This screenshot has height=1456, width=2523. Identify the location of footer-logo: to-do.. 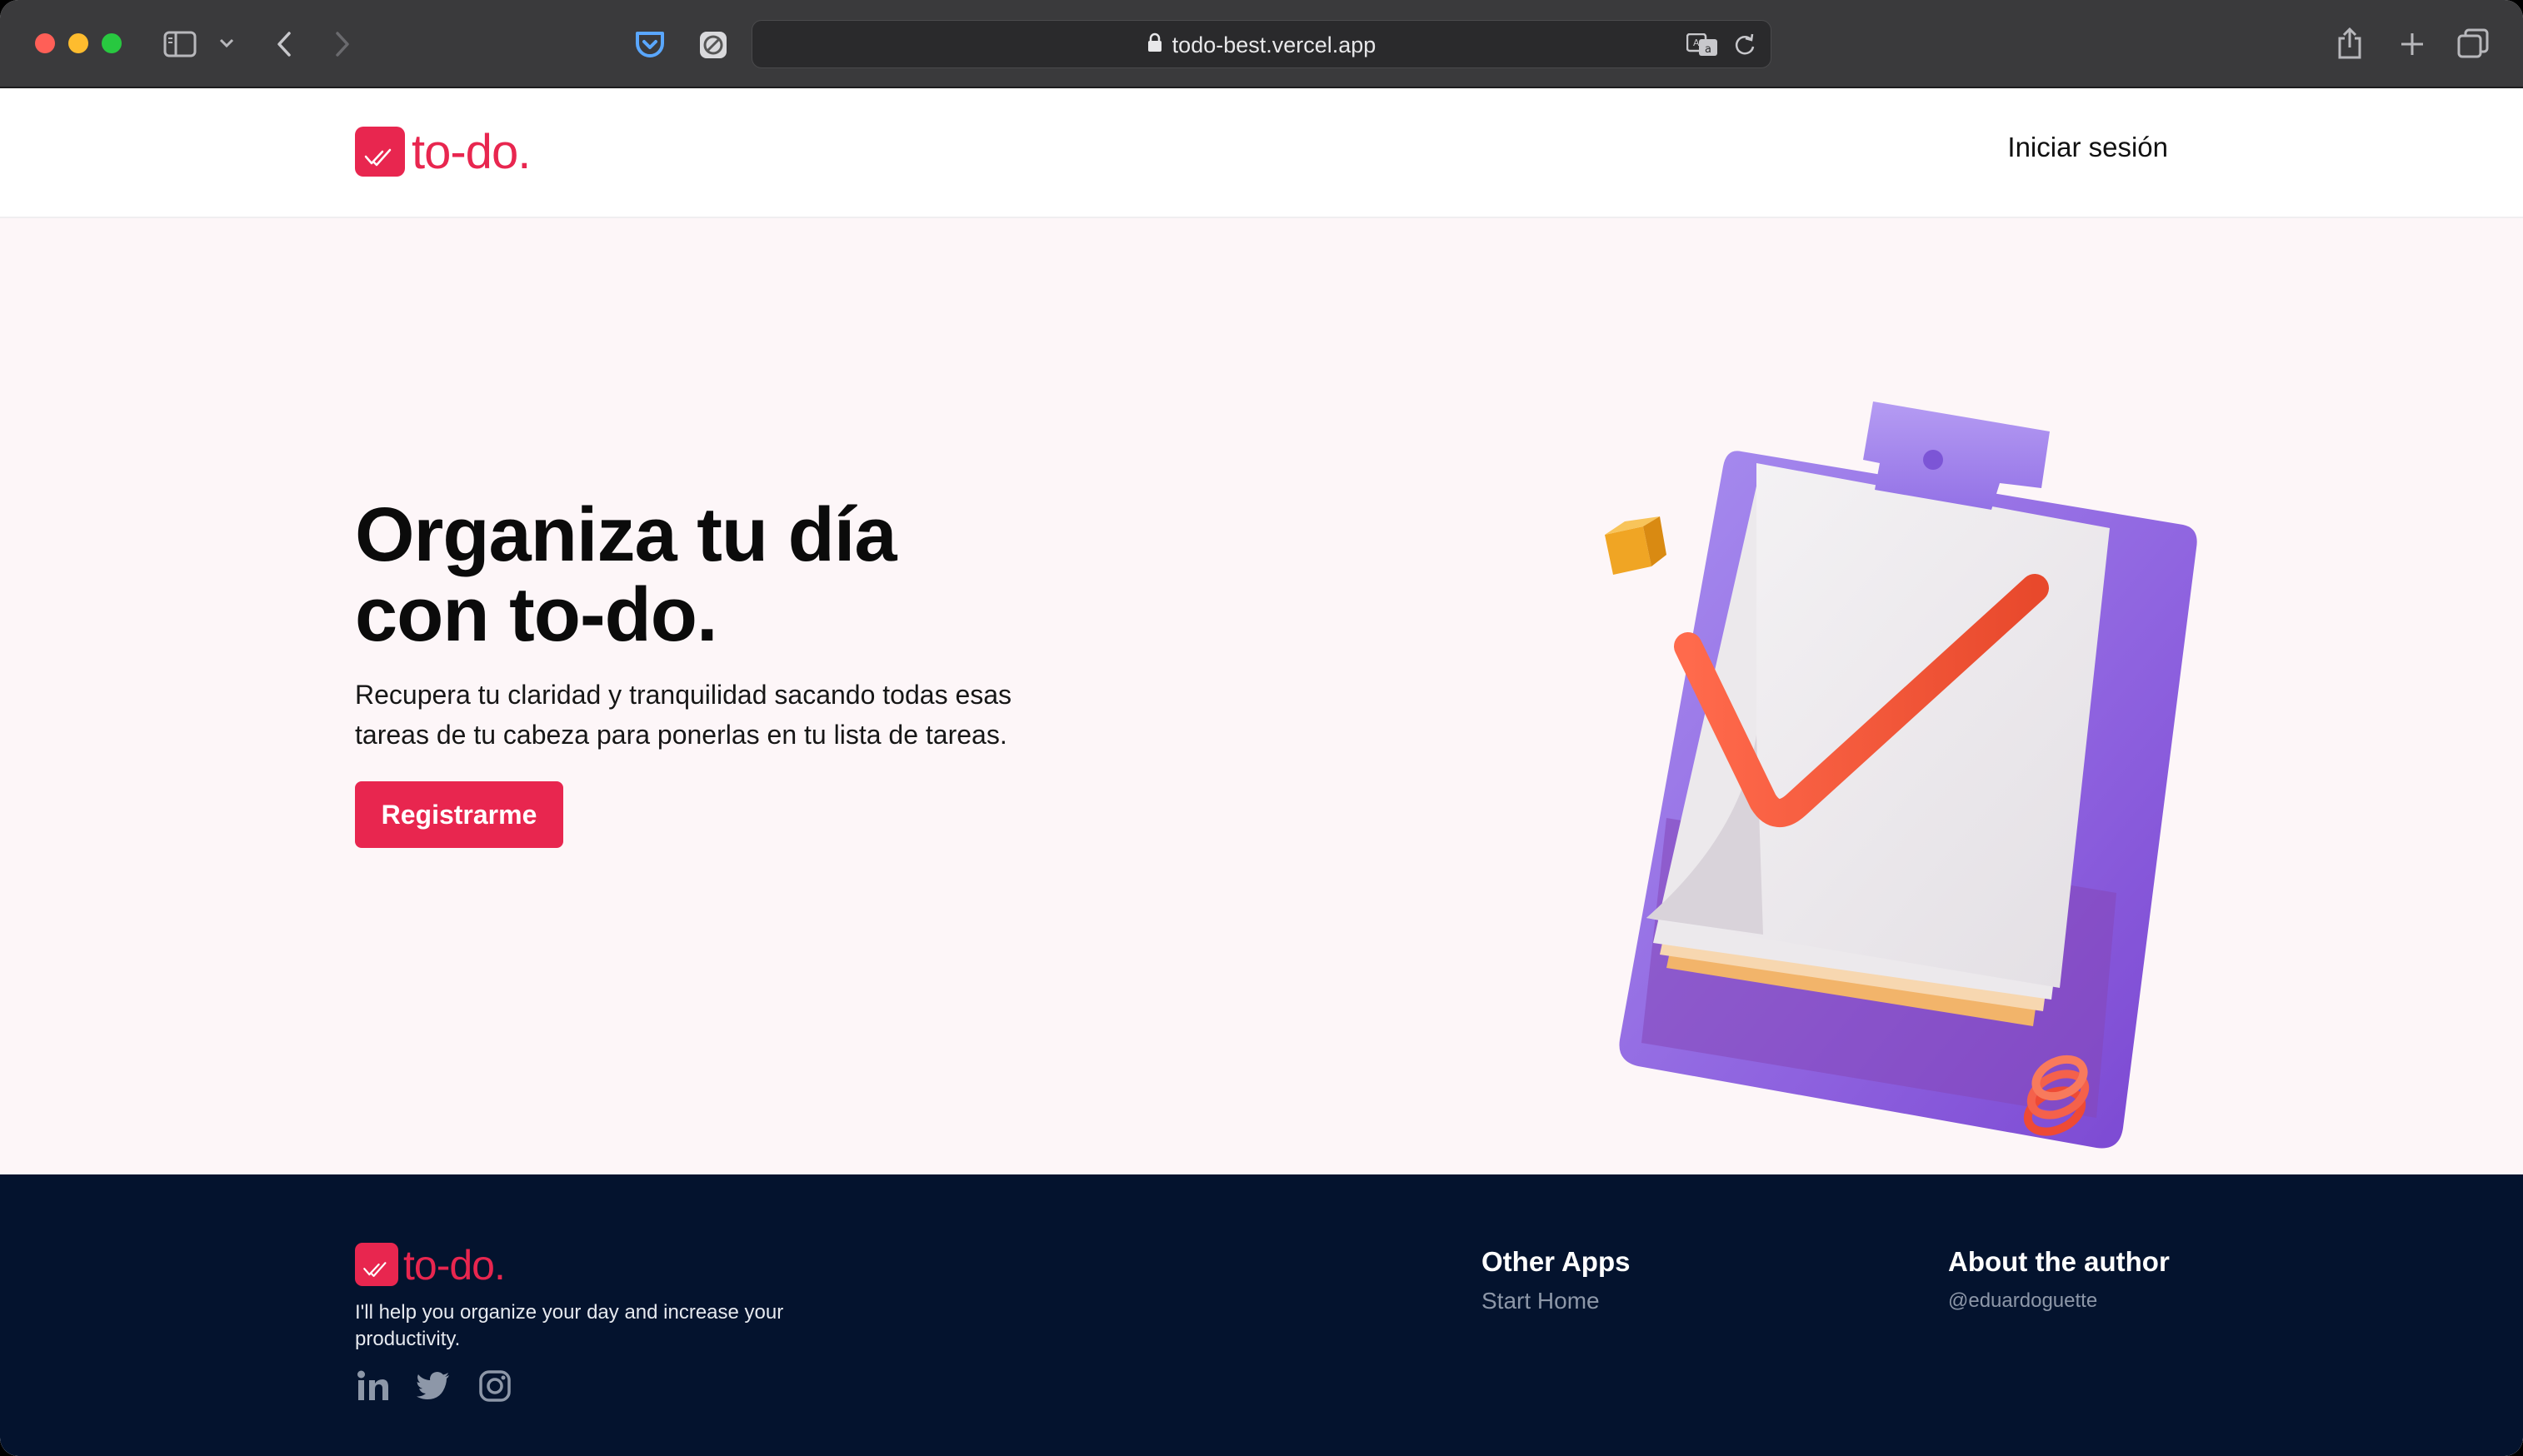
(431, 1265).